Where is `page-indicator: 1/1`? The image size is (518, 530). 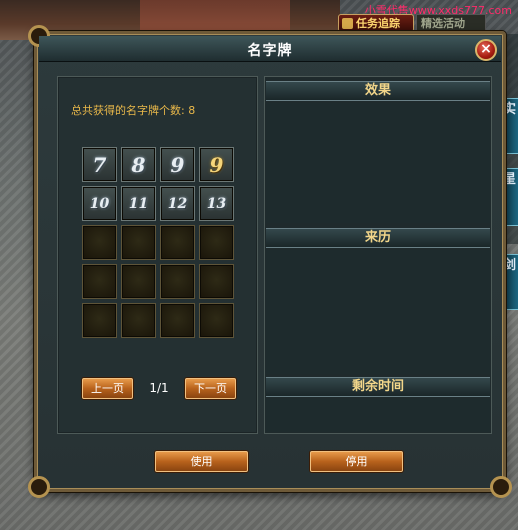 page-indicator: 1/1 is located at coordinates (159, 388).